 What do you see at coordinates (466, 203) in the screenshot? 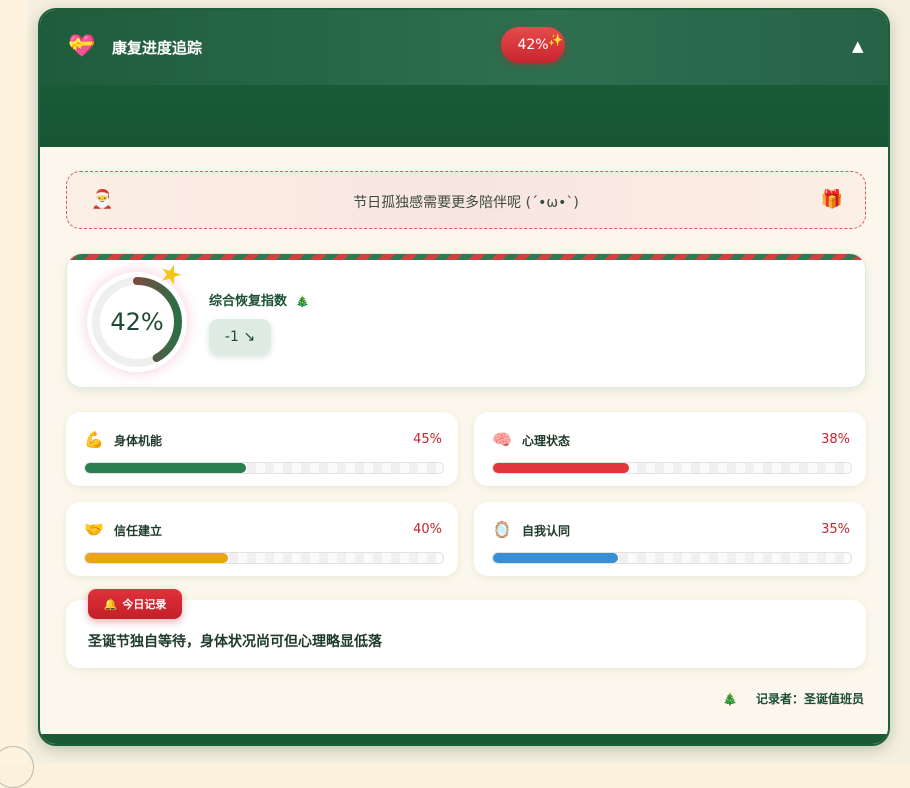
I see `notice-text: 节日孤独感需要更多陪伴呢 (´•ω•`)` at bounding box center [466, 203].